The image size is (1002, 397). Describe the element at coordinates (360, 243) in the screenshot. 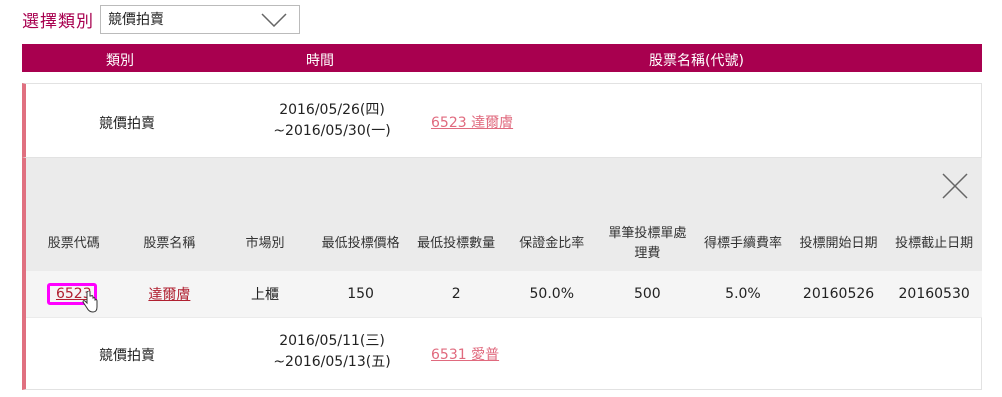

I see `detail-header-cell: 最低投標價格` at that location.